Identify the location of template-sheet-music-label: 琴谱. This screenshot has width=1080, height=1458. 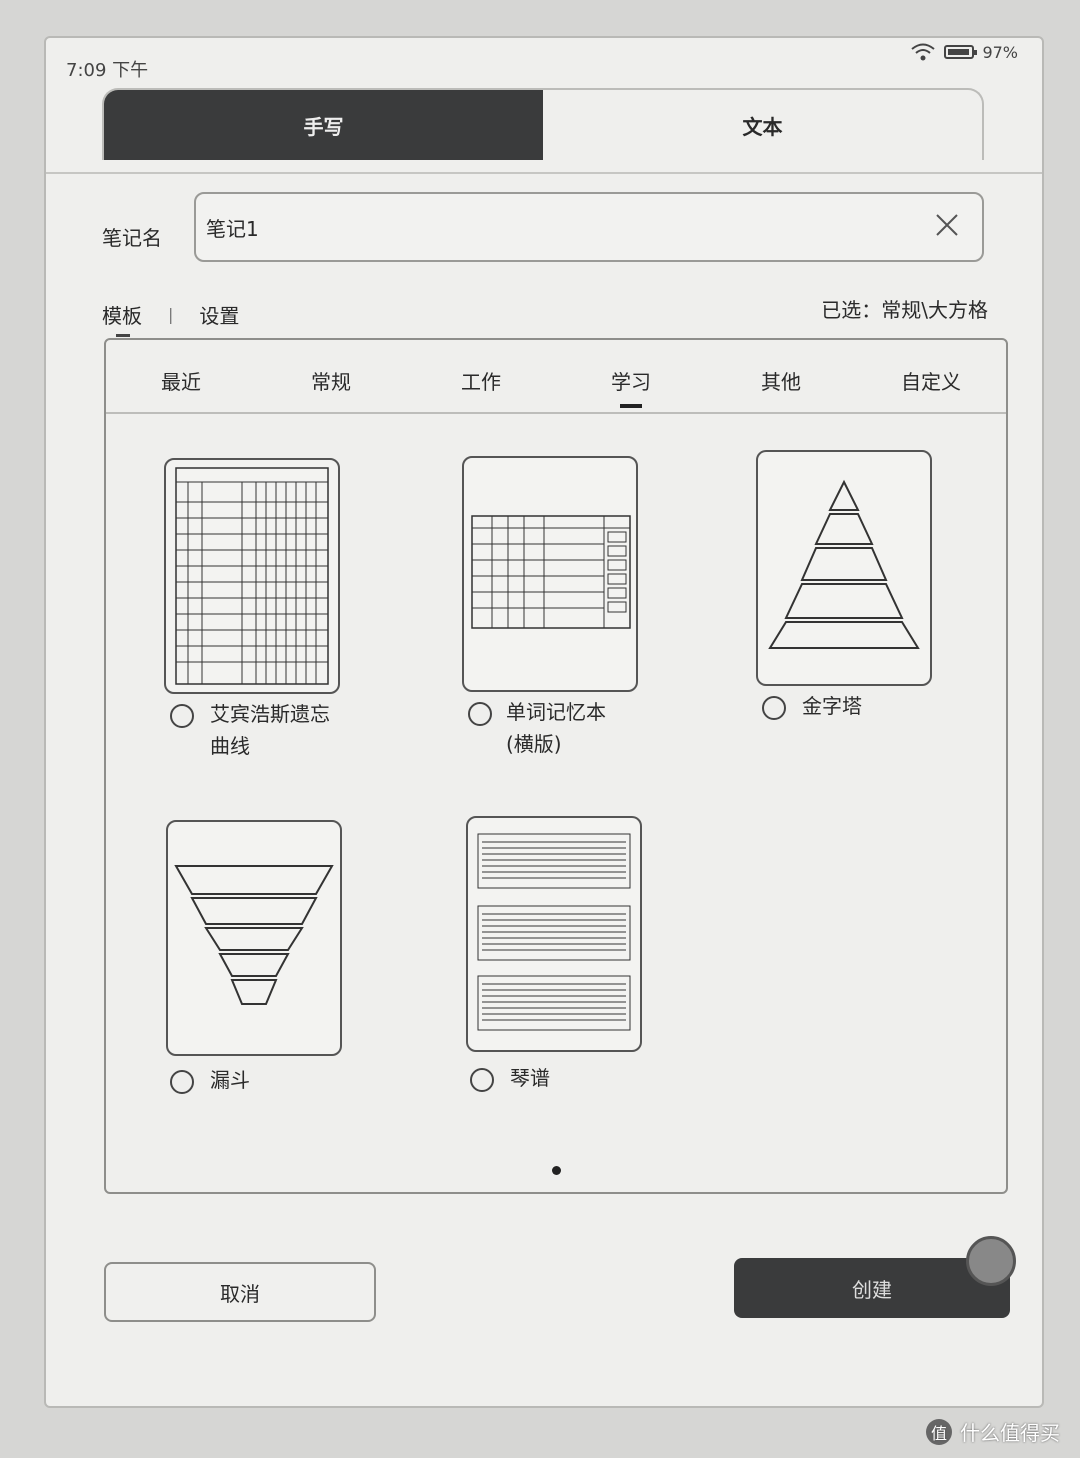
(530, 1078).